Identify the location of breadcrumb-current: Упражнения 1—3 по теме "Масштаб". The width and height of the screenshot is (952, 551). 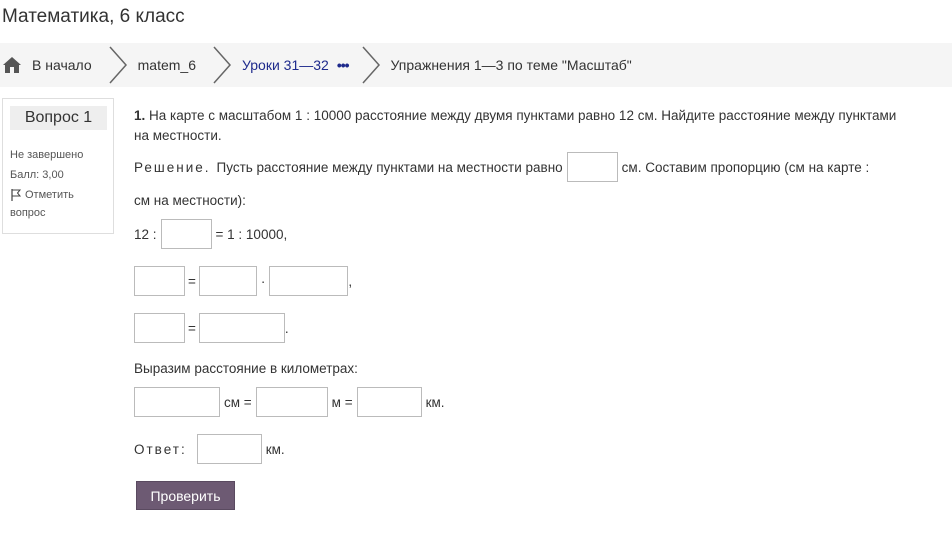
(511, 65).